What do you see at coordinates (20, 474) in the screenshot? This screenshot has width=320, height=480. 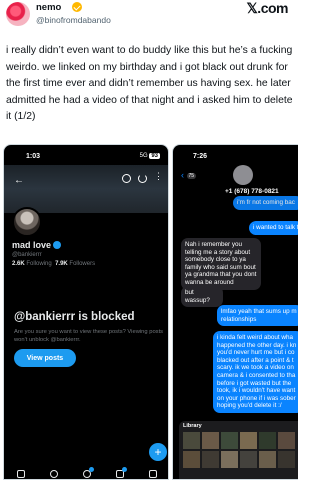 I see `home-icon` at bounding box center [20, 474].